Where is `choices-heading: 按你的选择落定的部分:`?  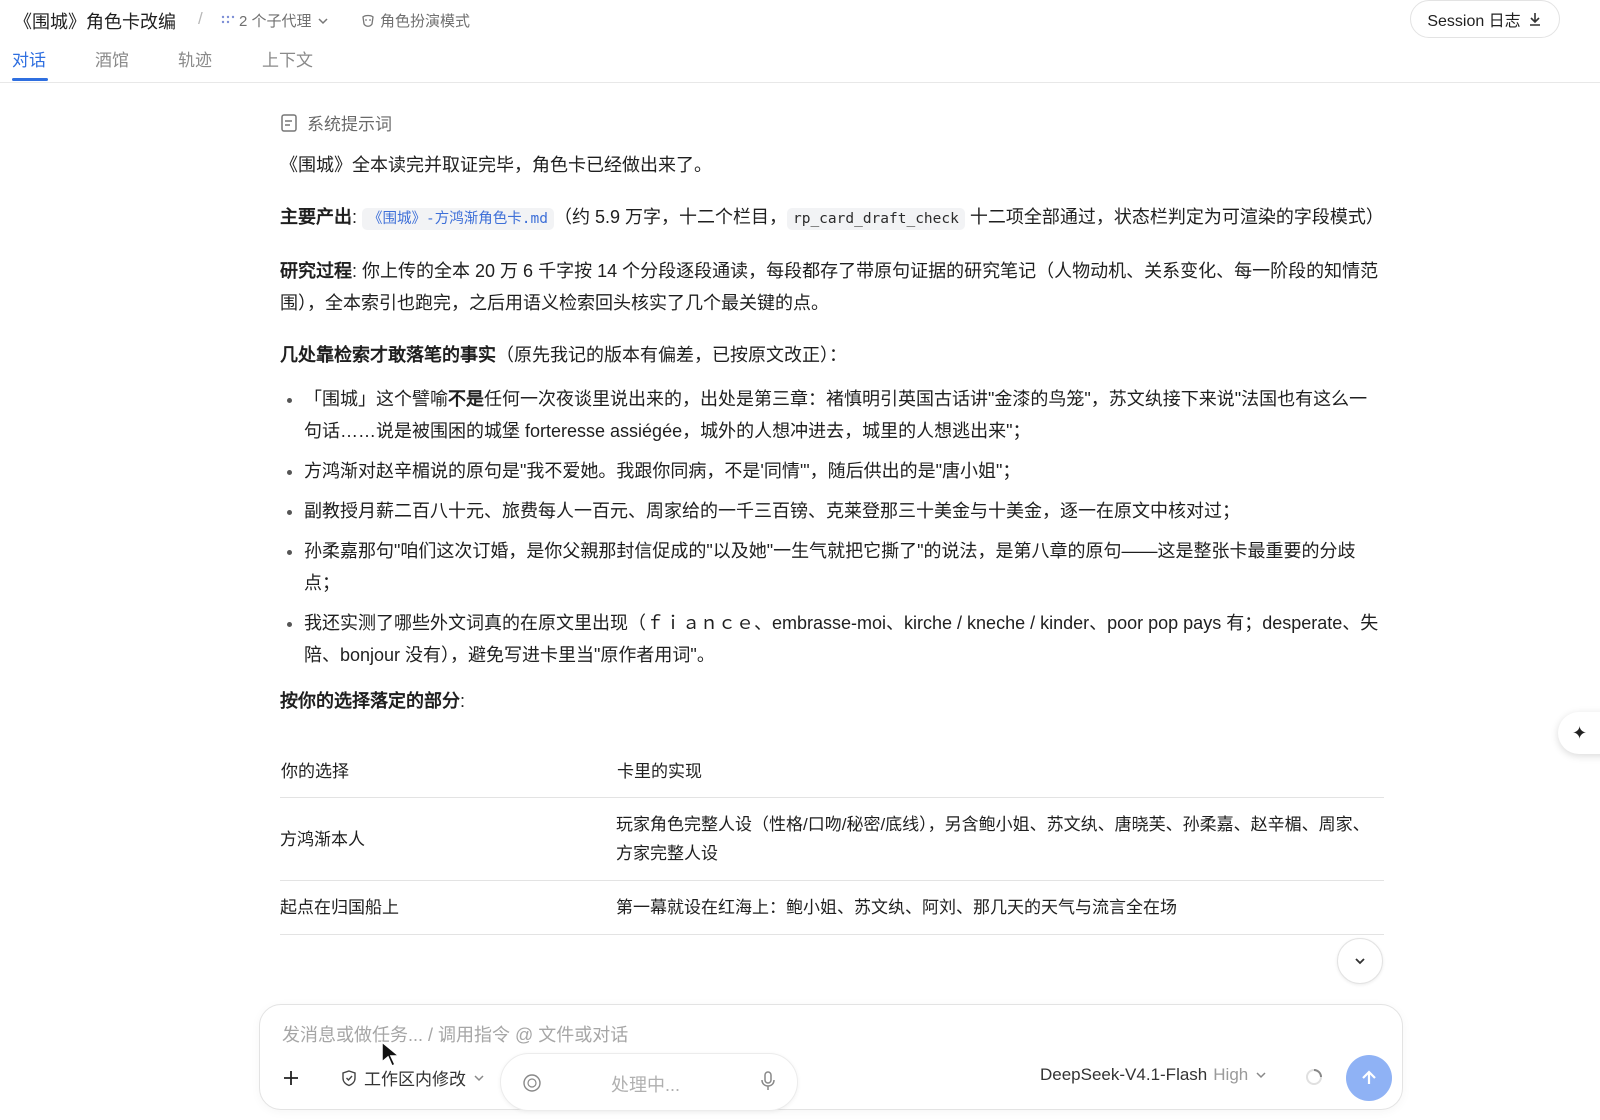 choices-heading: 按你的选择落定的部分: is located at coordinates (832, 701).